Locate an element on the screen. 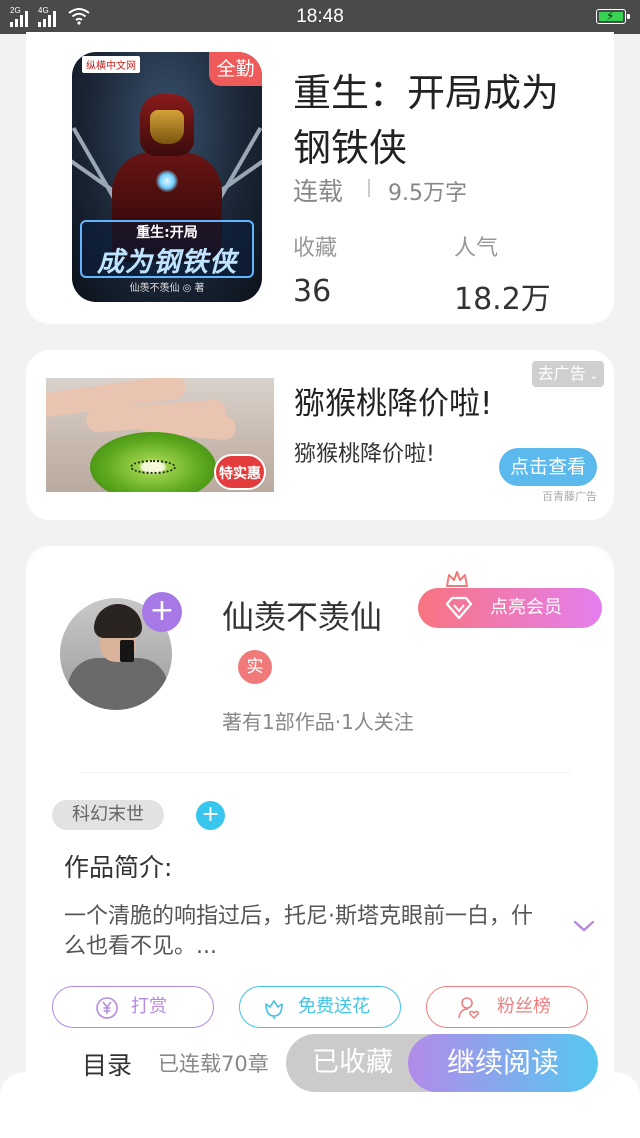 This screenshot has height=1138, width=640. ad-card: 特实惠 猕猴桃降价啦! 猕猴桃降价啦! 去广告 ⌄ 点击查看 百青藤广告 is located at coordinates (320, 435).